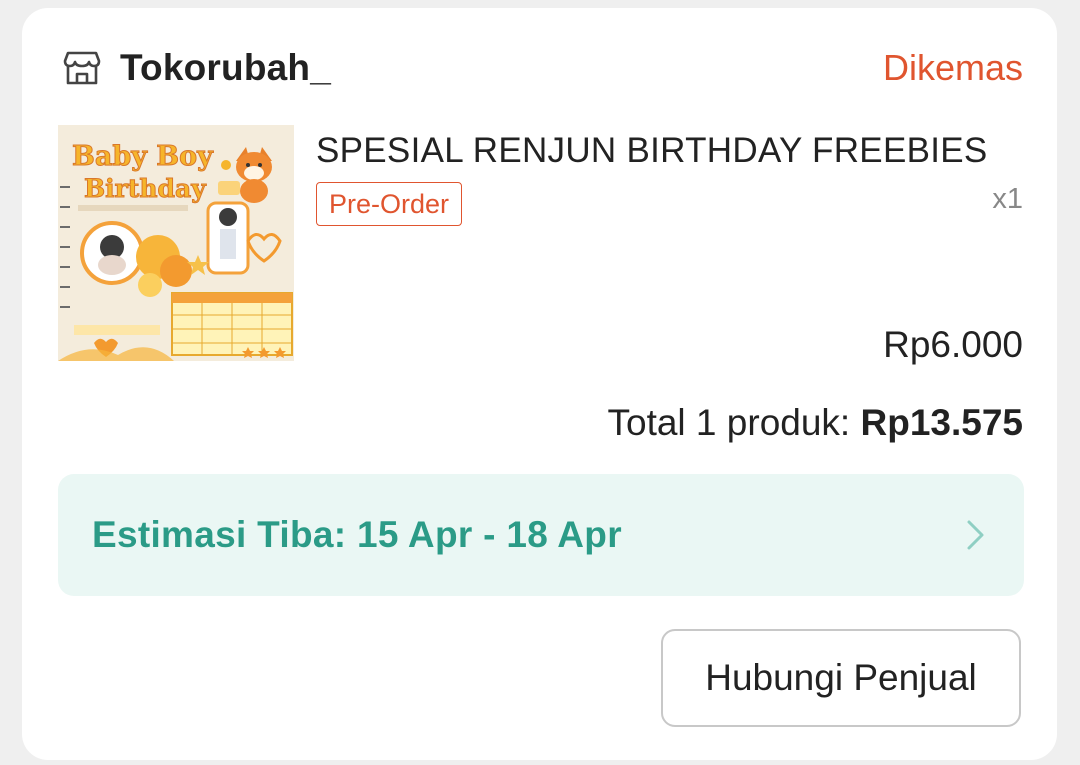 This screenshot has height=765, width=1080. I want to click on total-amount: Rp13.575, so click(942, 422).